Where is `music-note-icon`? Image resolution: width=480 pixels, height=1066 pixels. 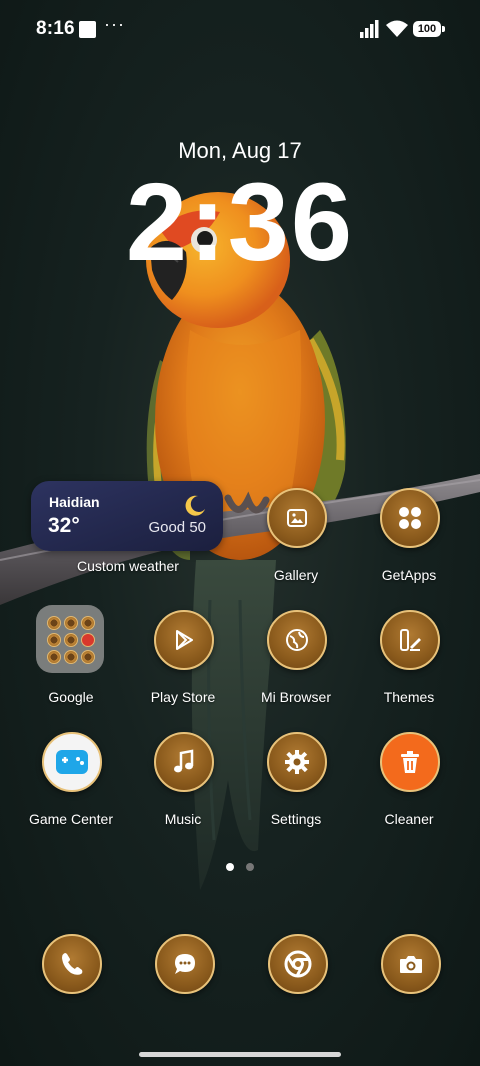
music-note-icon is located at coordinates (184, 762).